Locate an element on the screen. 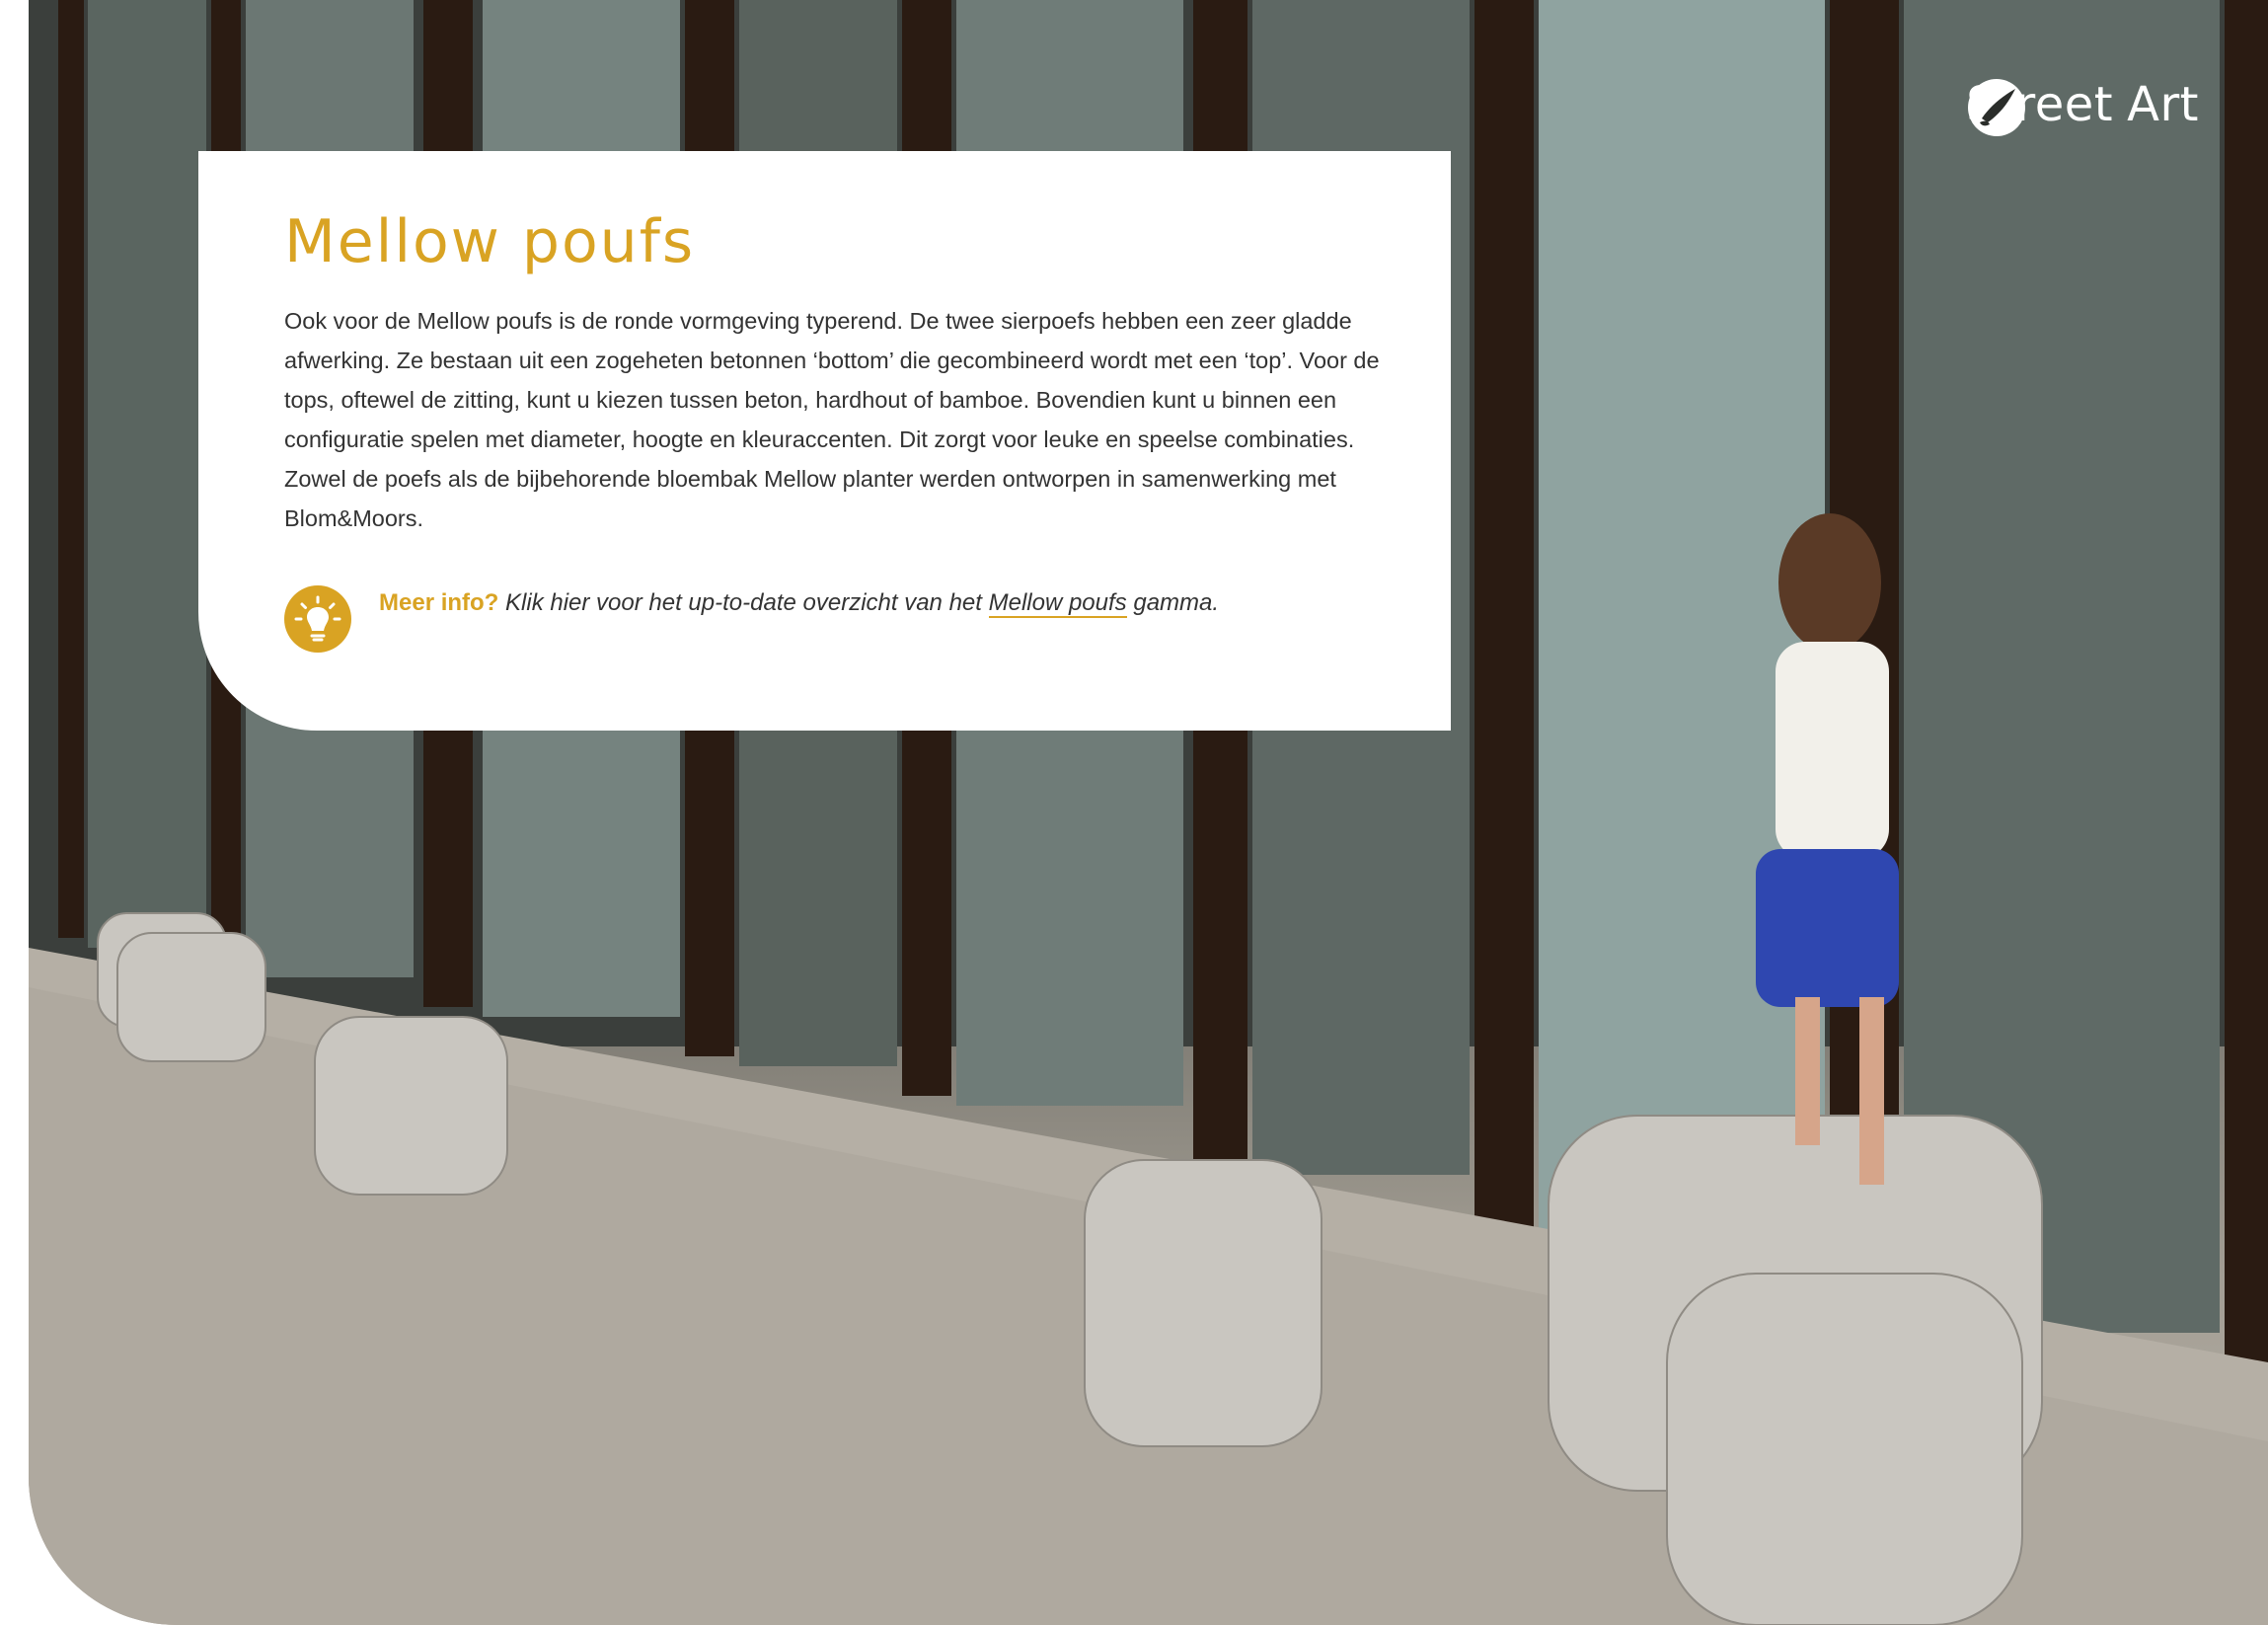  more-info-label: Meer info? is located at coordinates (439, 602).